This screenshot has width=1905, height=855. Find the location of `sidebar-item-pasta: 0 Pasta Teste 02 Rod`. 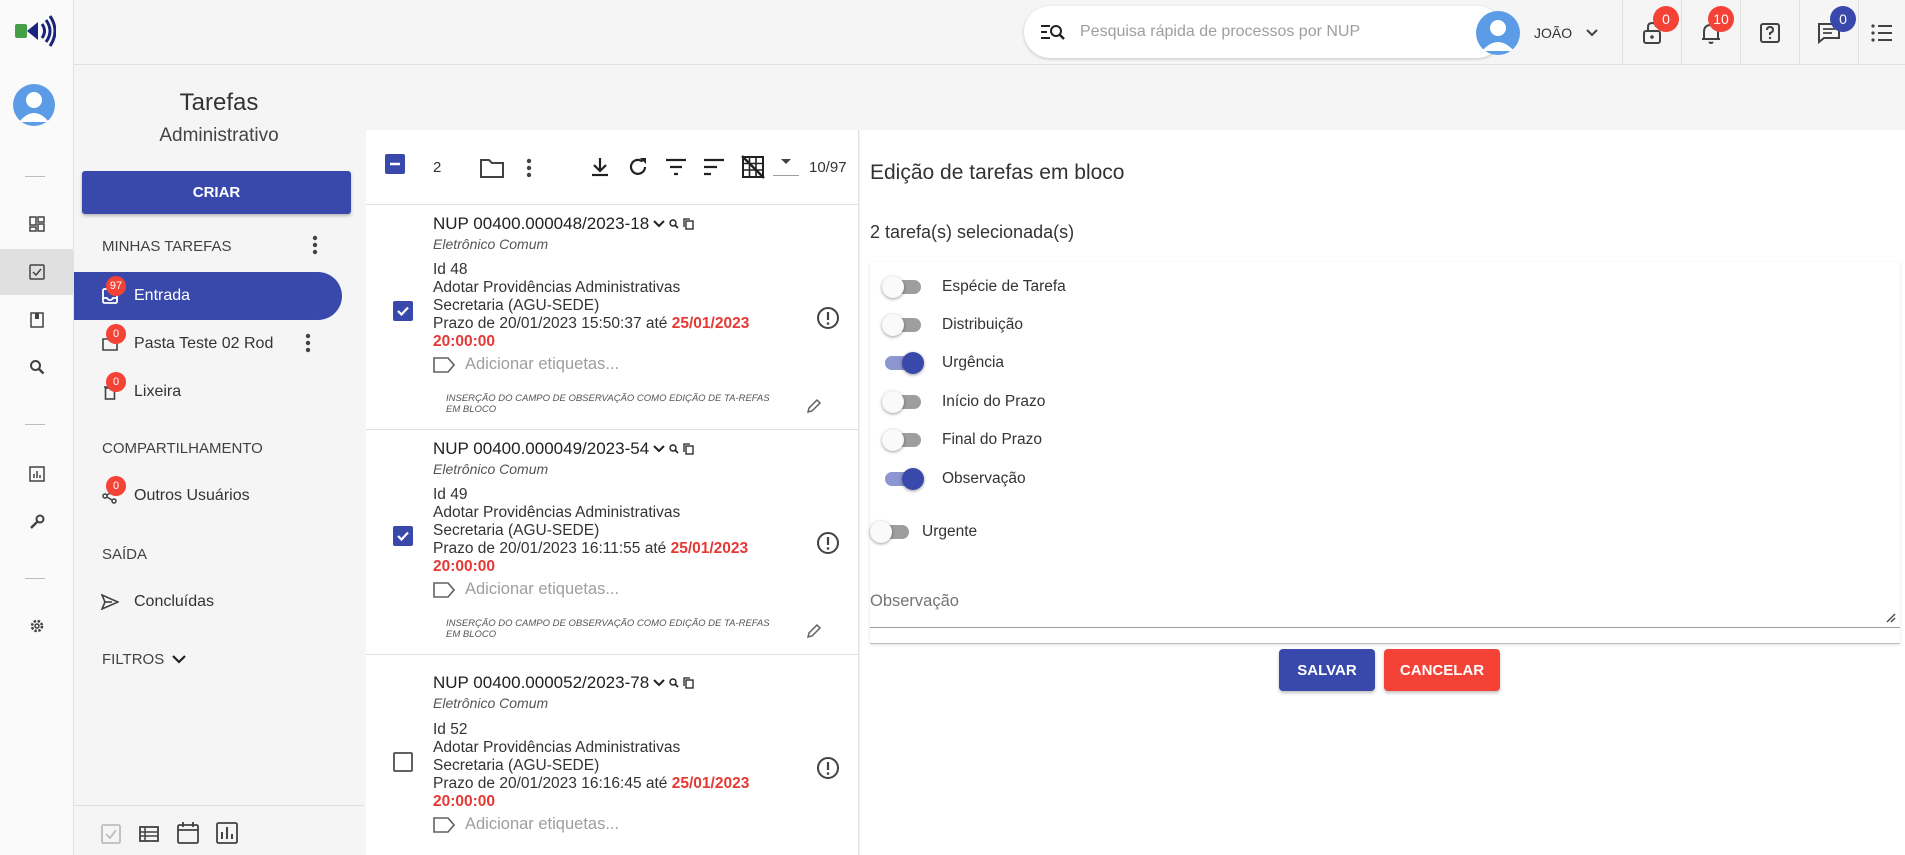

sidebar-item-pasta: 0 Pasta Teste 02 Rod is located at coordinates (208, 344).